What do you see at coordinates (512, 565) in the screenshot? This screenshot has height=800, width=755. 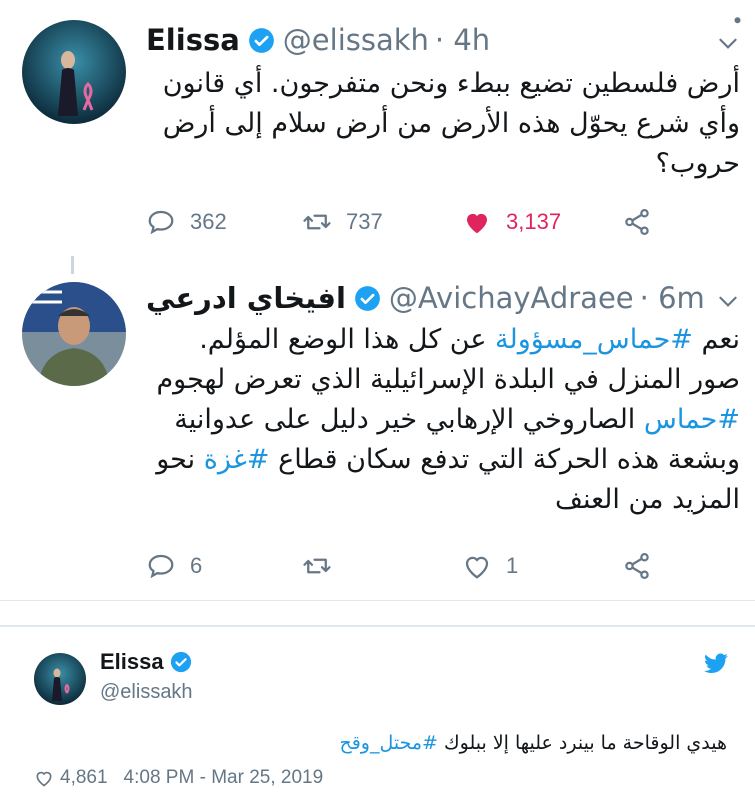 I see `like-count: 1` at bounding box center [512, 565].